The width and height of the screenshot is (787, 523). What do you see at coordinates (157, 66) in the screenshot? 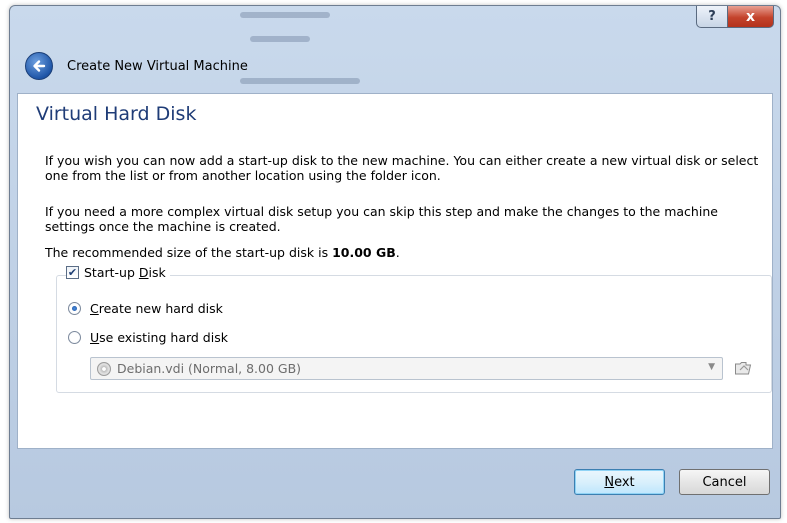
I see `window-title: Create New Virtual Machine` at bounding box center [157, 66].